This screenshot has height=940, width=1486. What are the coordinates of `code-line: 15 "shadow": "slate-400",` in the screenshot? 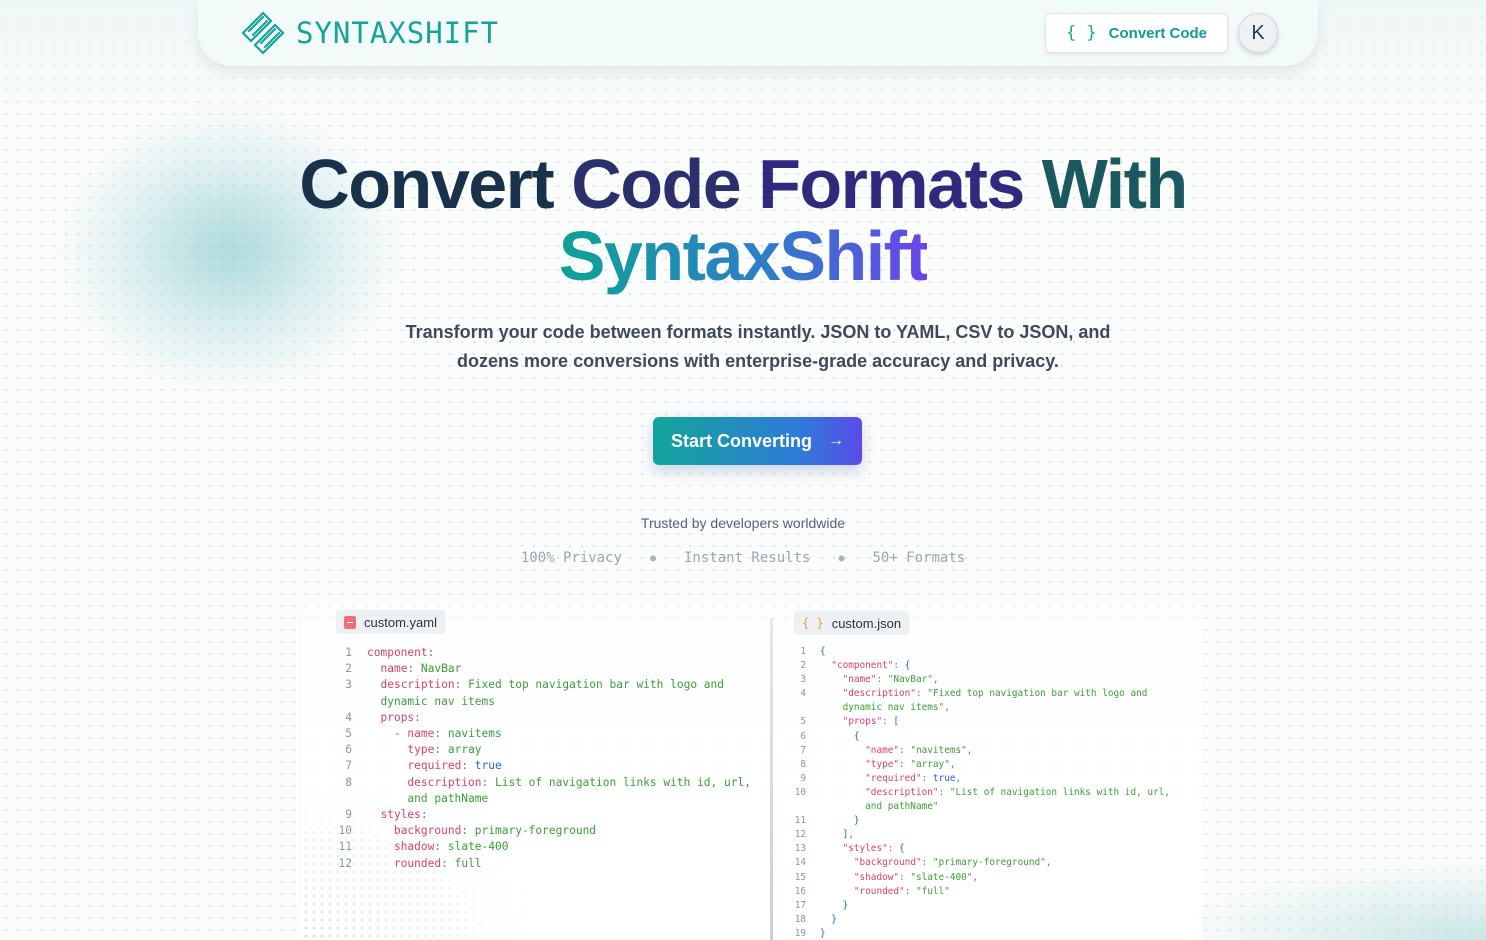 It's located at (980, 878).